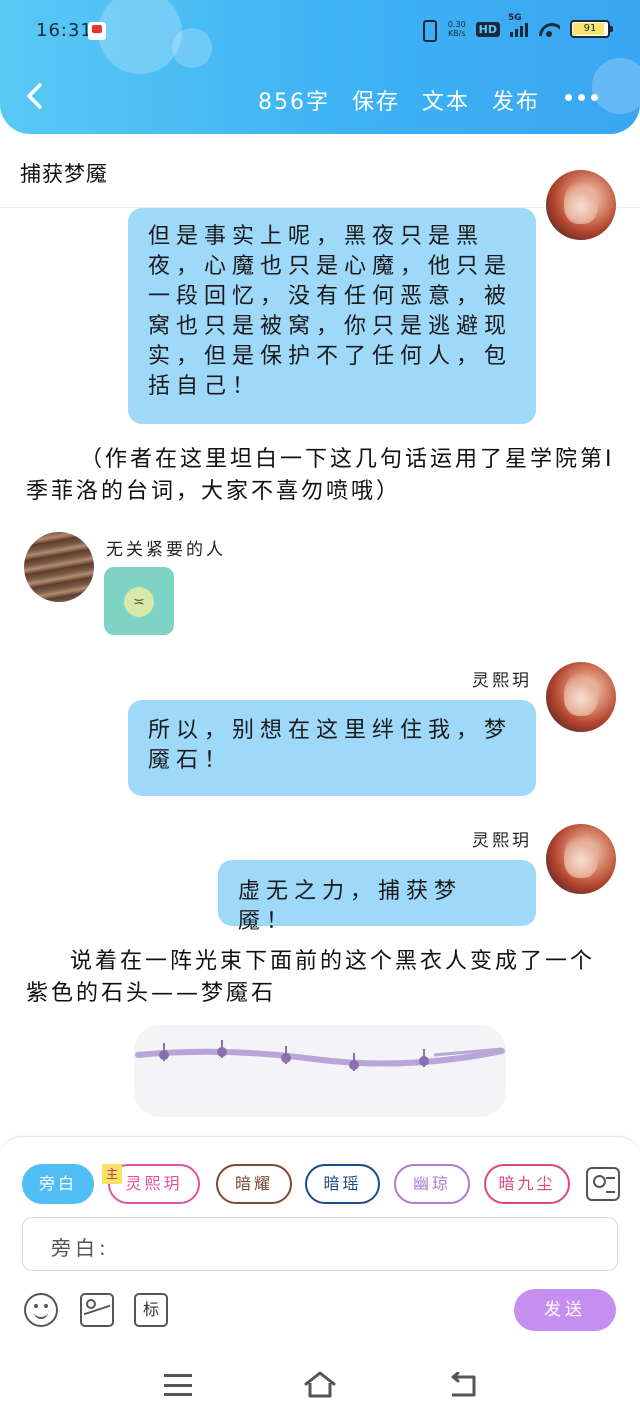  What do you see at coordinates (320, 174) in the screenshot?
I see `document-title-bar: 捕获梦魇` at bounding box center [320, 174].